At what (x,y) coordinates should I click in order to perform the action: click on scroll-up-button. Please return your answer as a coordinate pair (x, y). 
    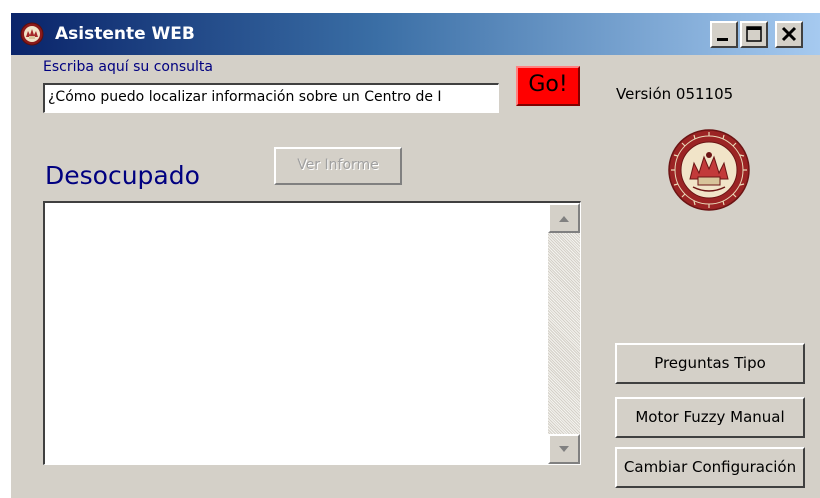
    Looking at the image, I should click on (564, 218).